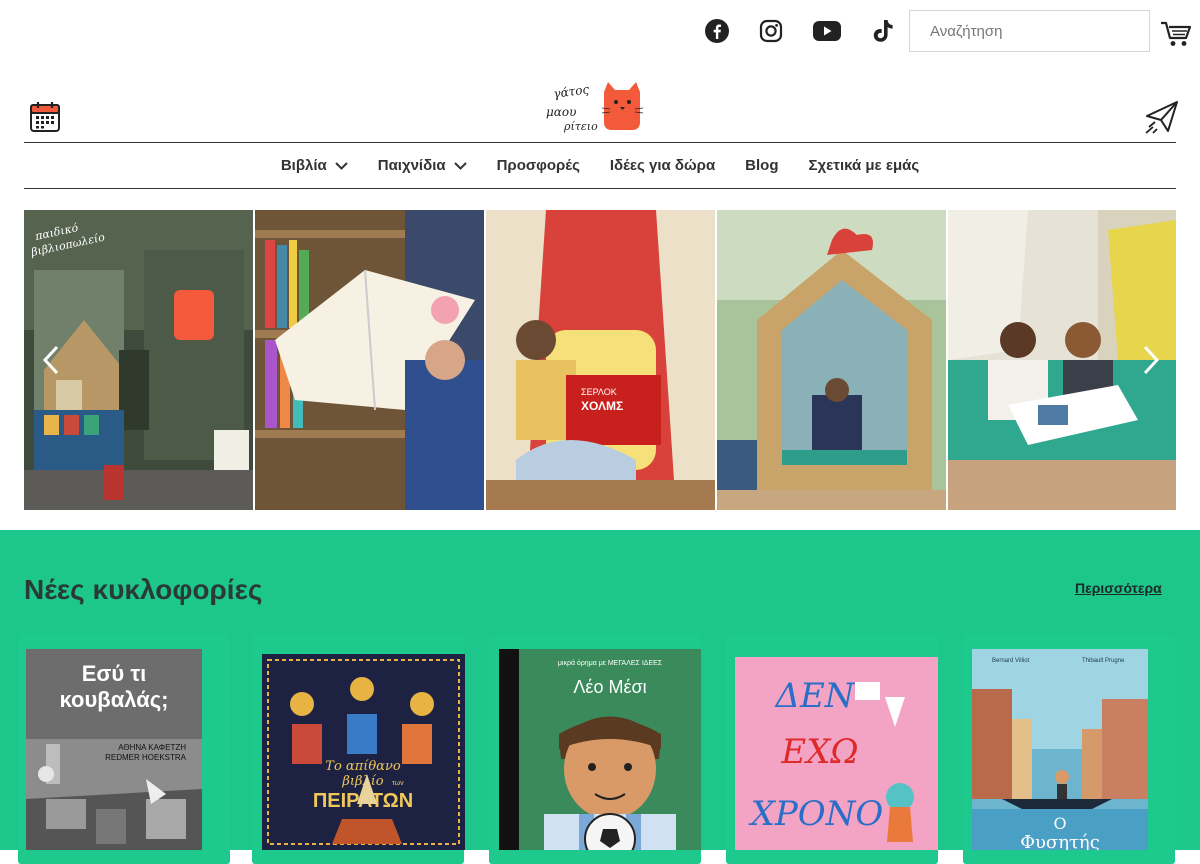 This screenshot has width=1200, height=864. What do you see at coordinates (816, 814) in the screenshot?
I see `book-4-title-line3: ΧΡΟΝΟ` at bounding box center [816, 814].